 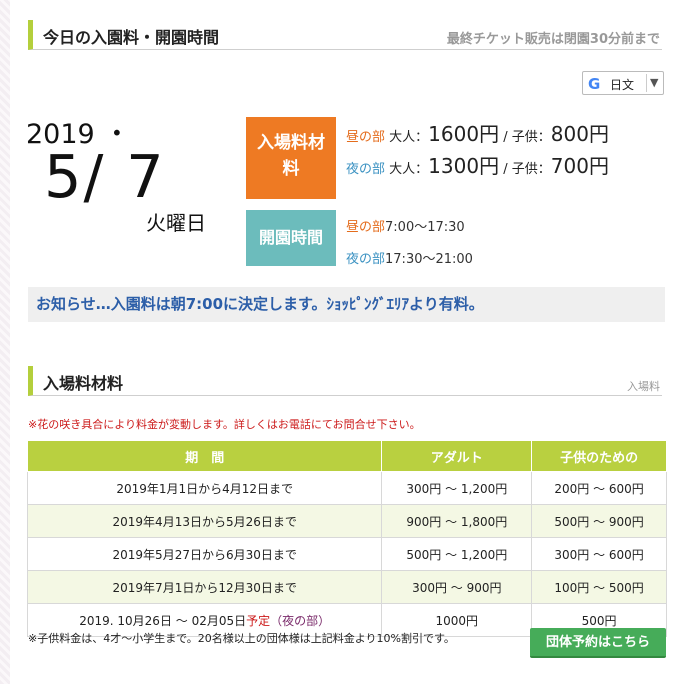 I want to click on header-adult: アダルト, so click(x=457, y=456).